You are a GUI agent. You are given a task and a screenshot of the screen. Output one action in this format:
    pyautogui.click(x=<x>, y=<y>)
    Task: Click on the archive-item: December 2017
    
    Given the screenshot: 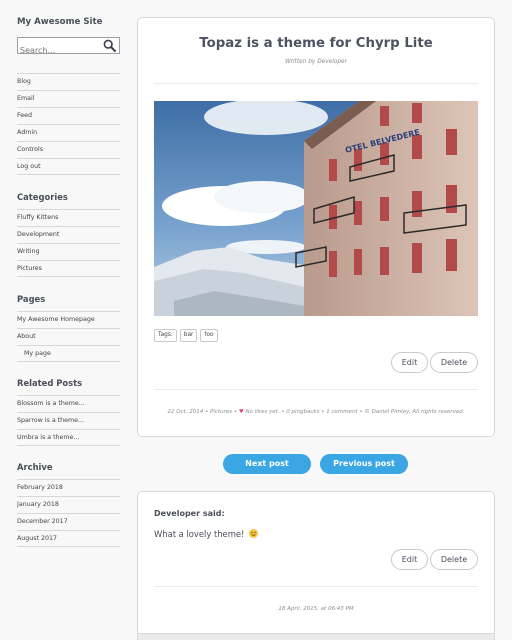 What is the action you would take?
    pyautogui.click(x=68, y=521)
    